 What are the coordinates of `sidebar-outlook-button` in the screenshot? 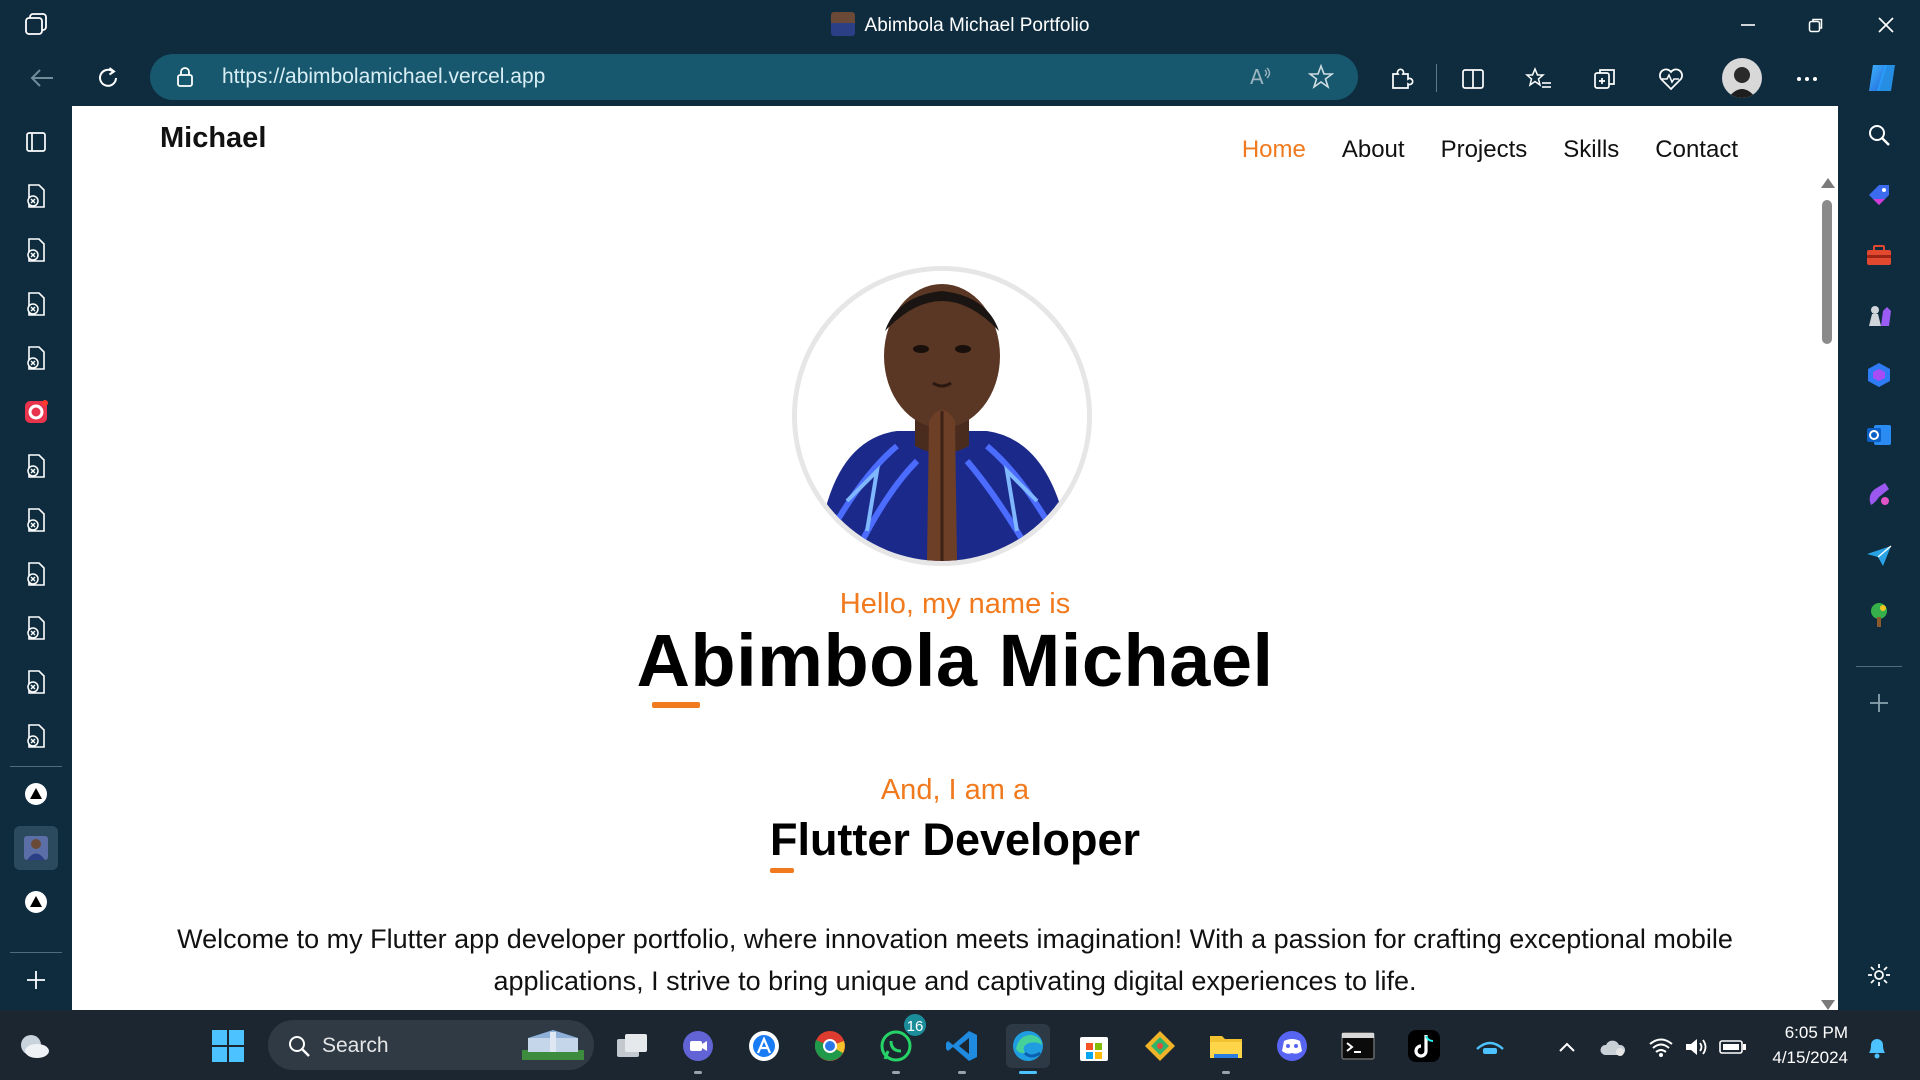 It's located at (1879, 435).